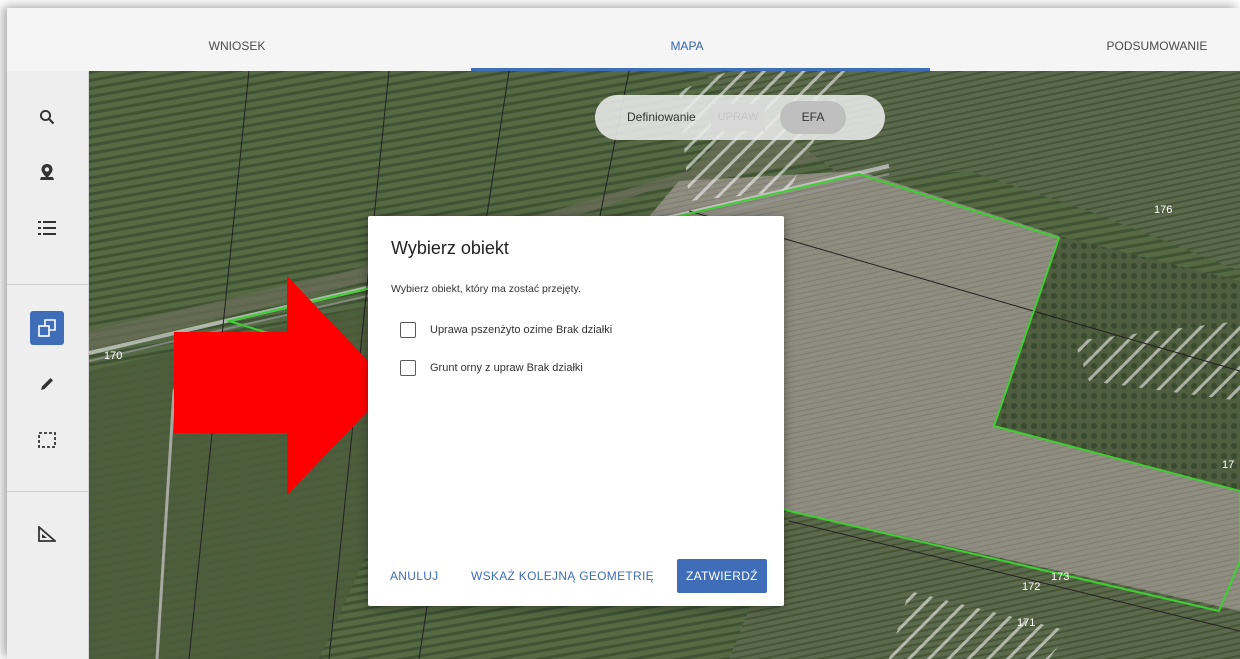 This screenshot has height=659, width=1240. What do you see at coordinates (1228, 465) in the screenshot?
I see `parcel-label: 17` at bounding box center [1228, 465].